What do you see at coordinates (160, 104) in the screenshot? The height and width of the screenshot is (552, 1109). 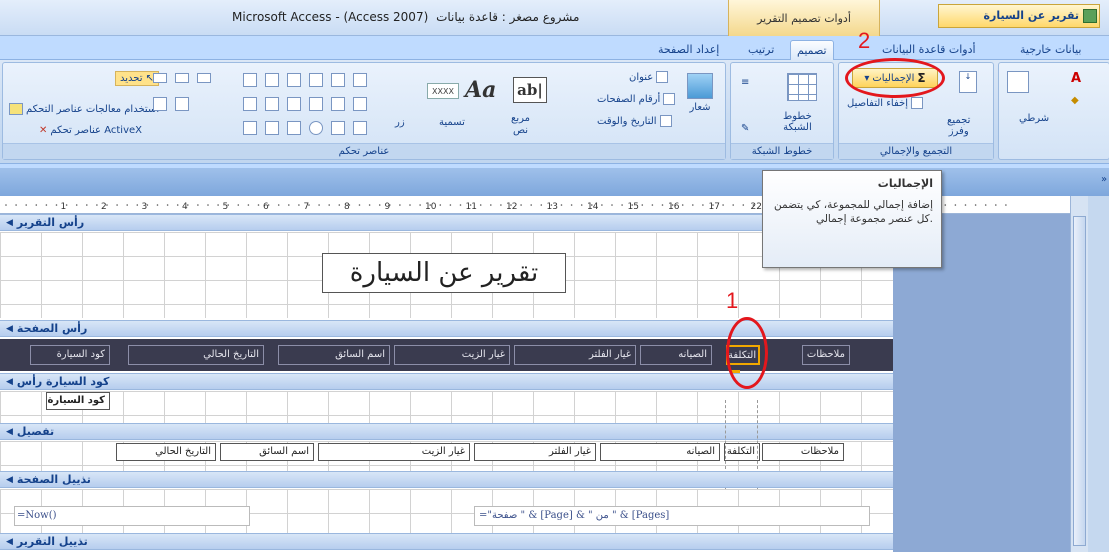 I see `property-sheet-icon` at bounding box center [160, 104].